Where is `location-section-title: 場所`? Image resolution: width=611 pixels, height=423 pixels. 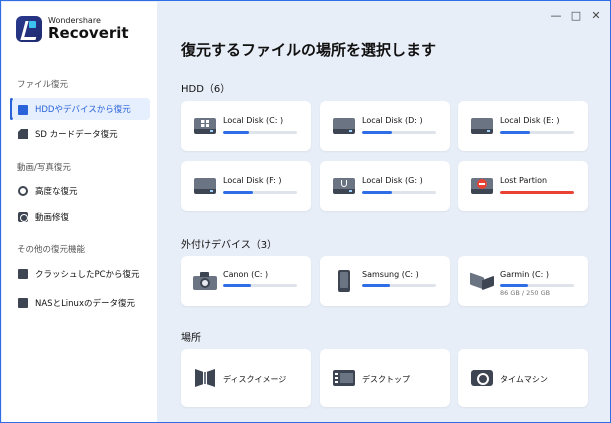
location-section-title: 場所 is located at coordinates (191, 338).